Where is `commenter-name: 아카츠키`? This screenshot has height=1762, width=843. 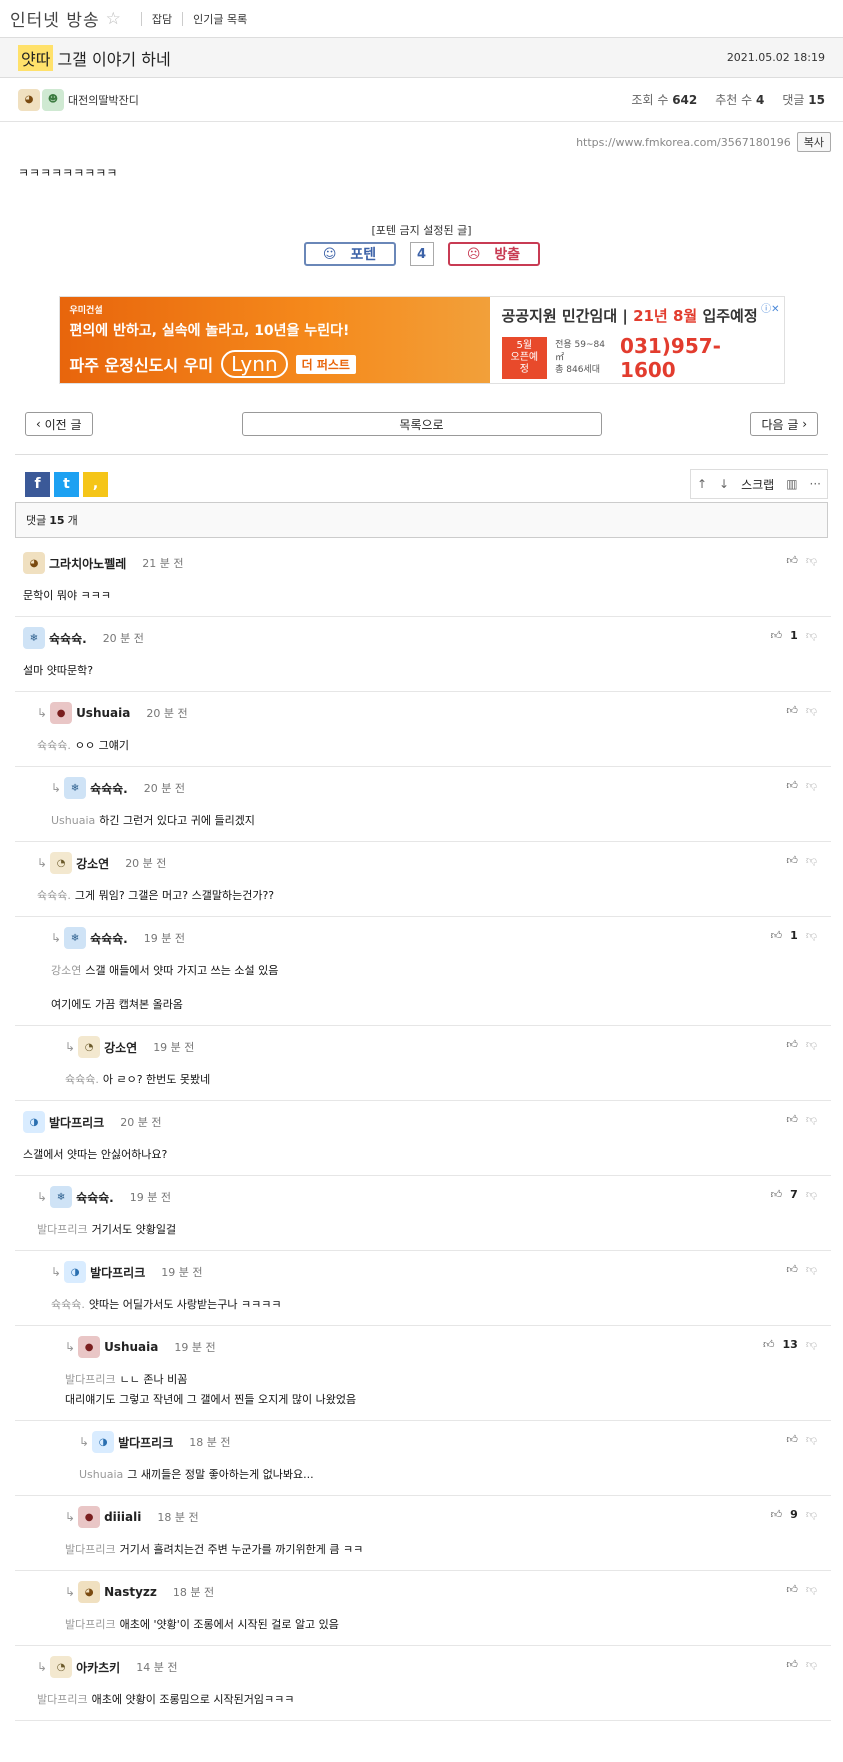 commenter-name: 아카츠키 is located at coordinates (98, 1667).